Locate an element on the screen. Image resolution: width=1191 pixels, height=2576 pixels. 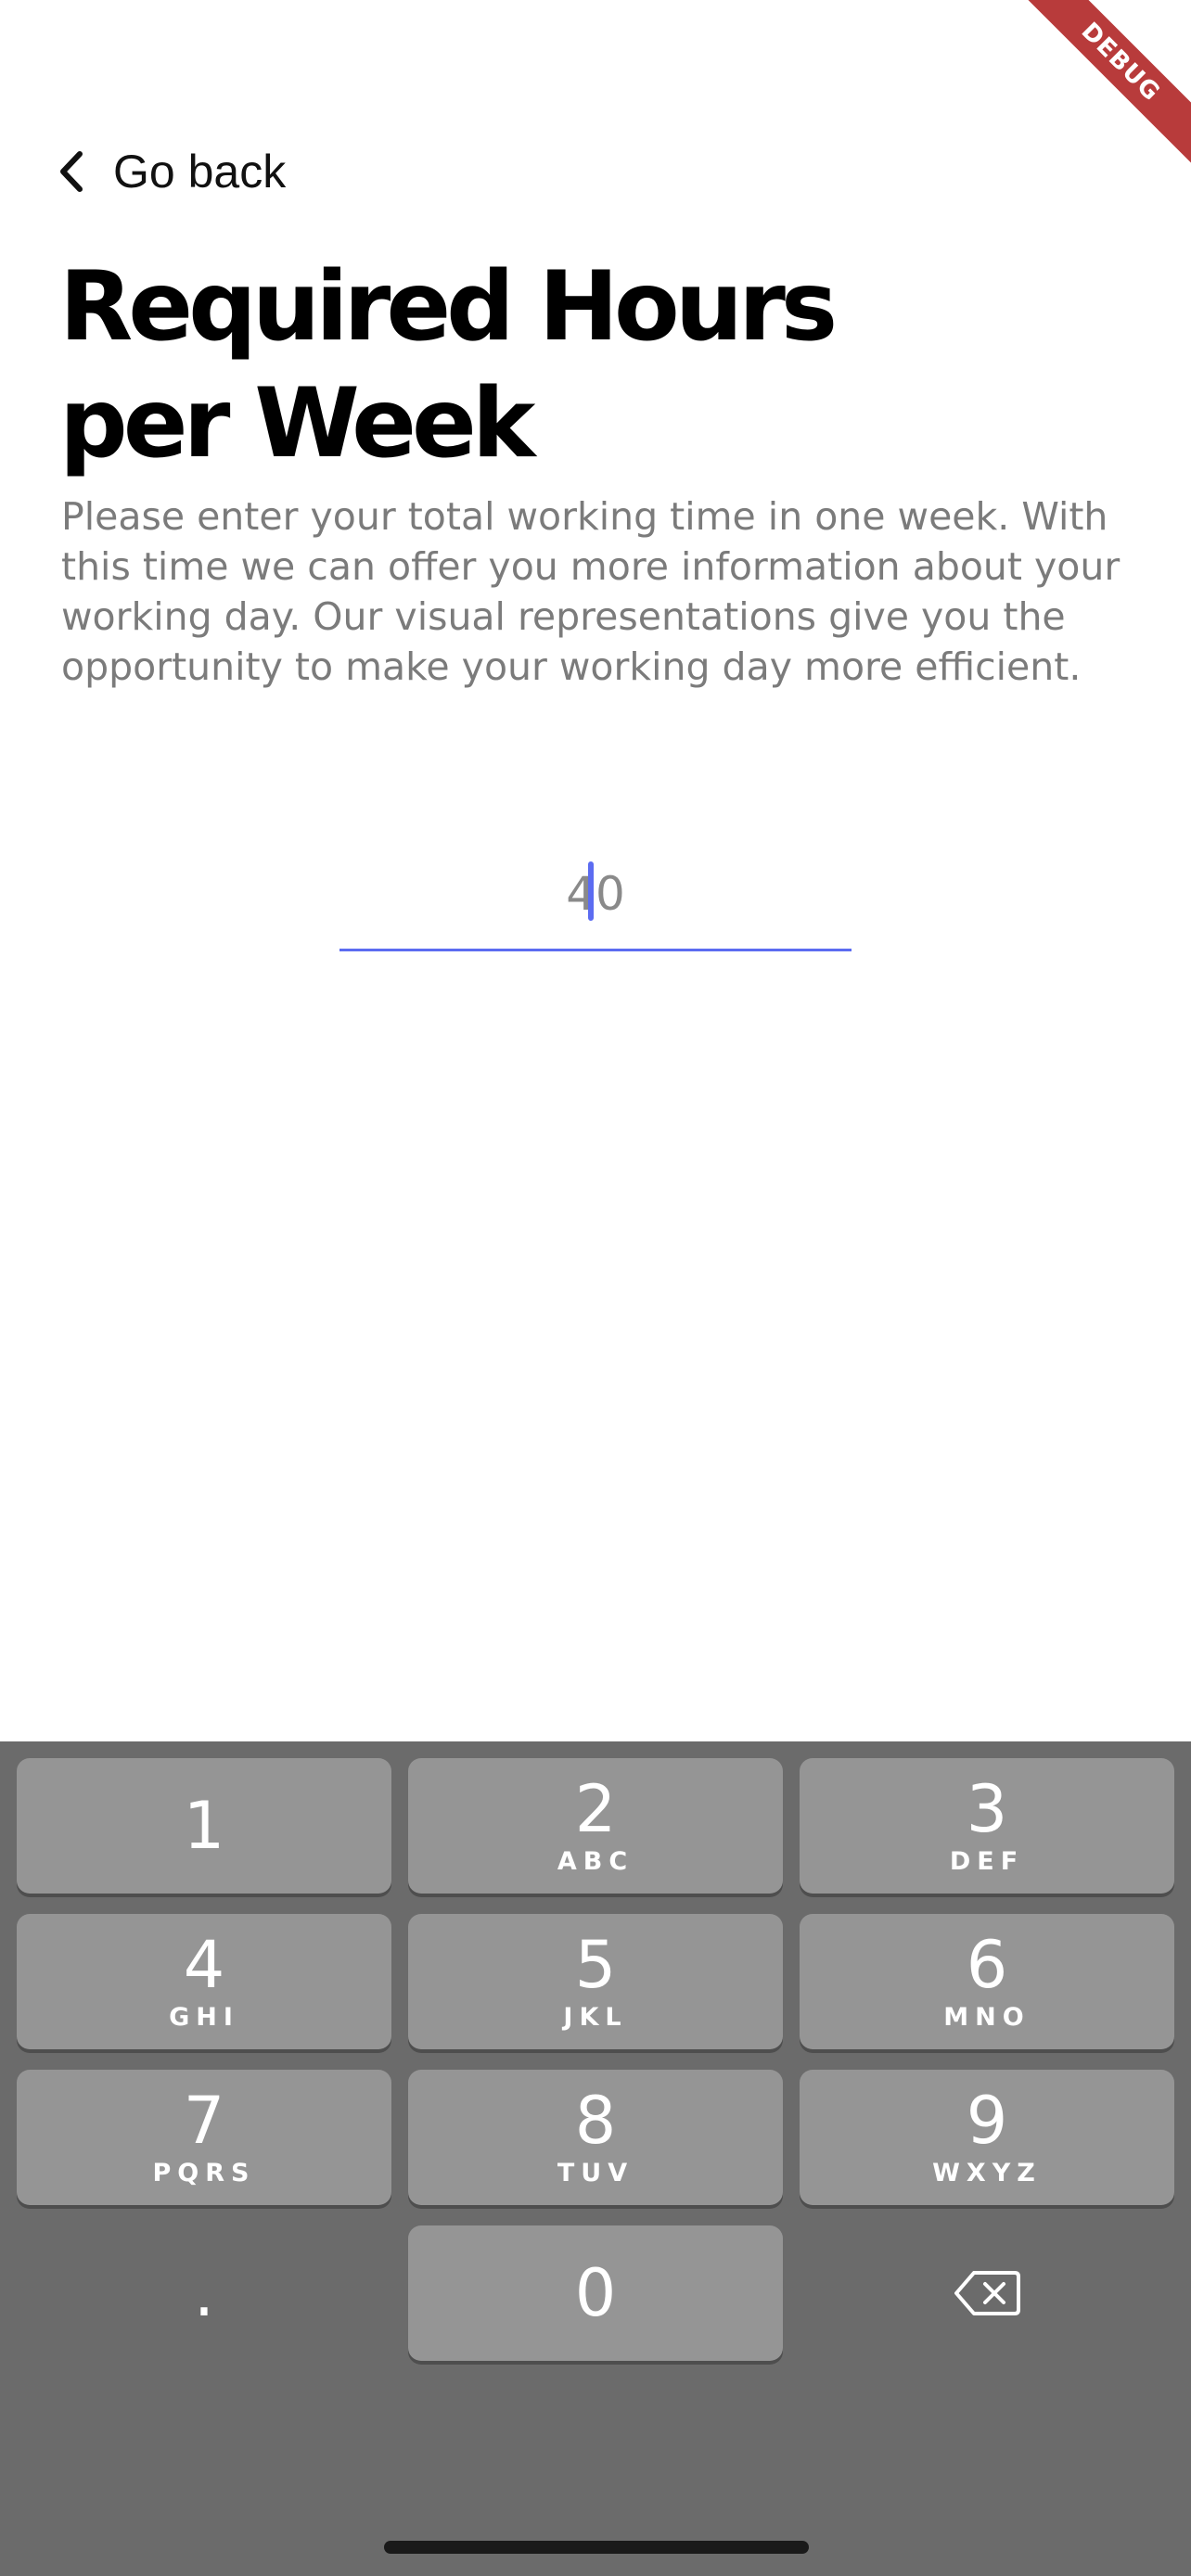
key-digit: 9 is located at coordinates (987, 2121).